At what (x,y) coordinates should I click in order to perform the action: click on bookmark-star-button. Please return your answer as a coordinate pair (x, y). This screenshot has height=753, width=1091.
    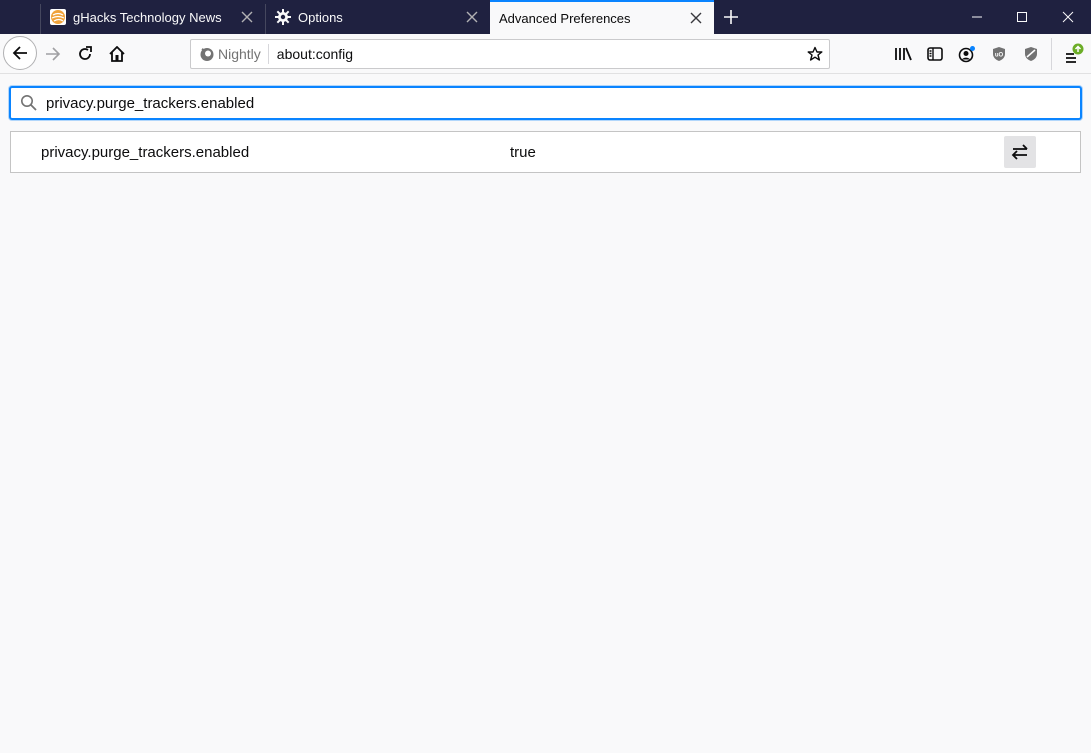
    Looking at the image, I should click on (815, 54).